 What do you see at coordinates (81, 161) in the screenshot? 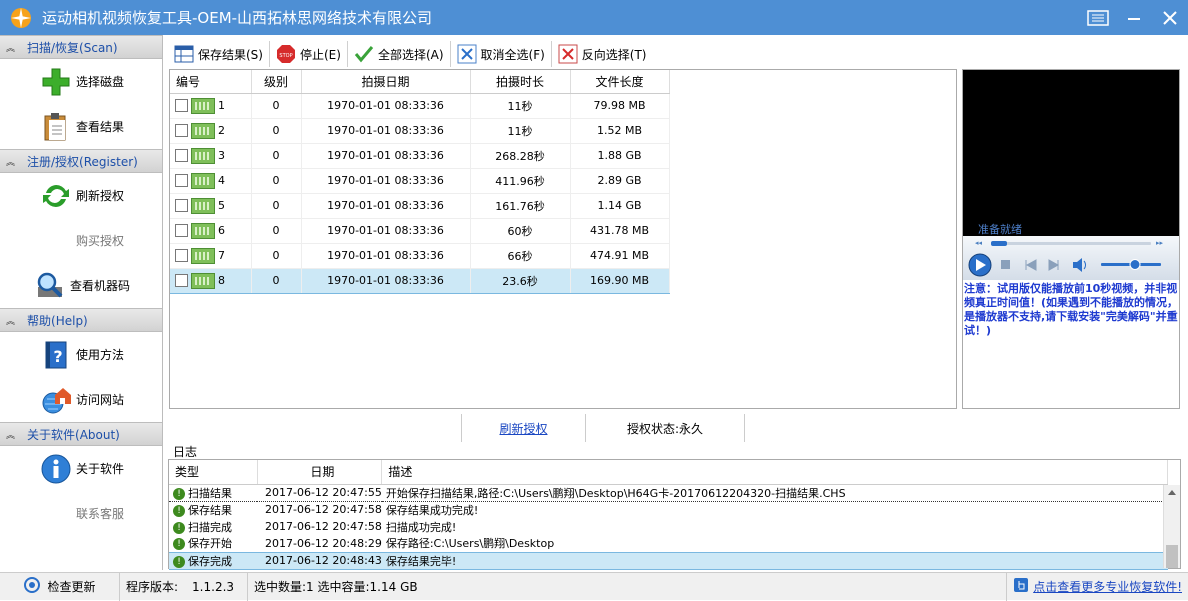
I see `sidebar-section-register: ︽ 注册/授权(Register)` at bounding box center [81, 161].